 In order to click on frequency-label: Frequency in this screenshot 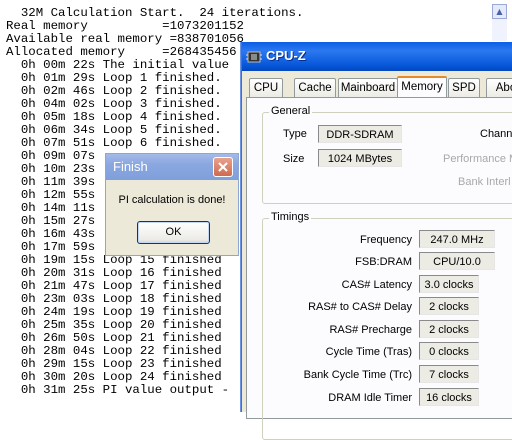, I will do `click(386, 240)`.